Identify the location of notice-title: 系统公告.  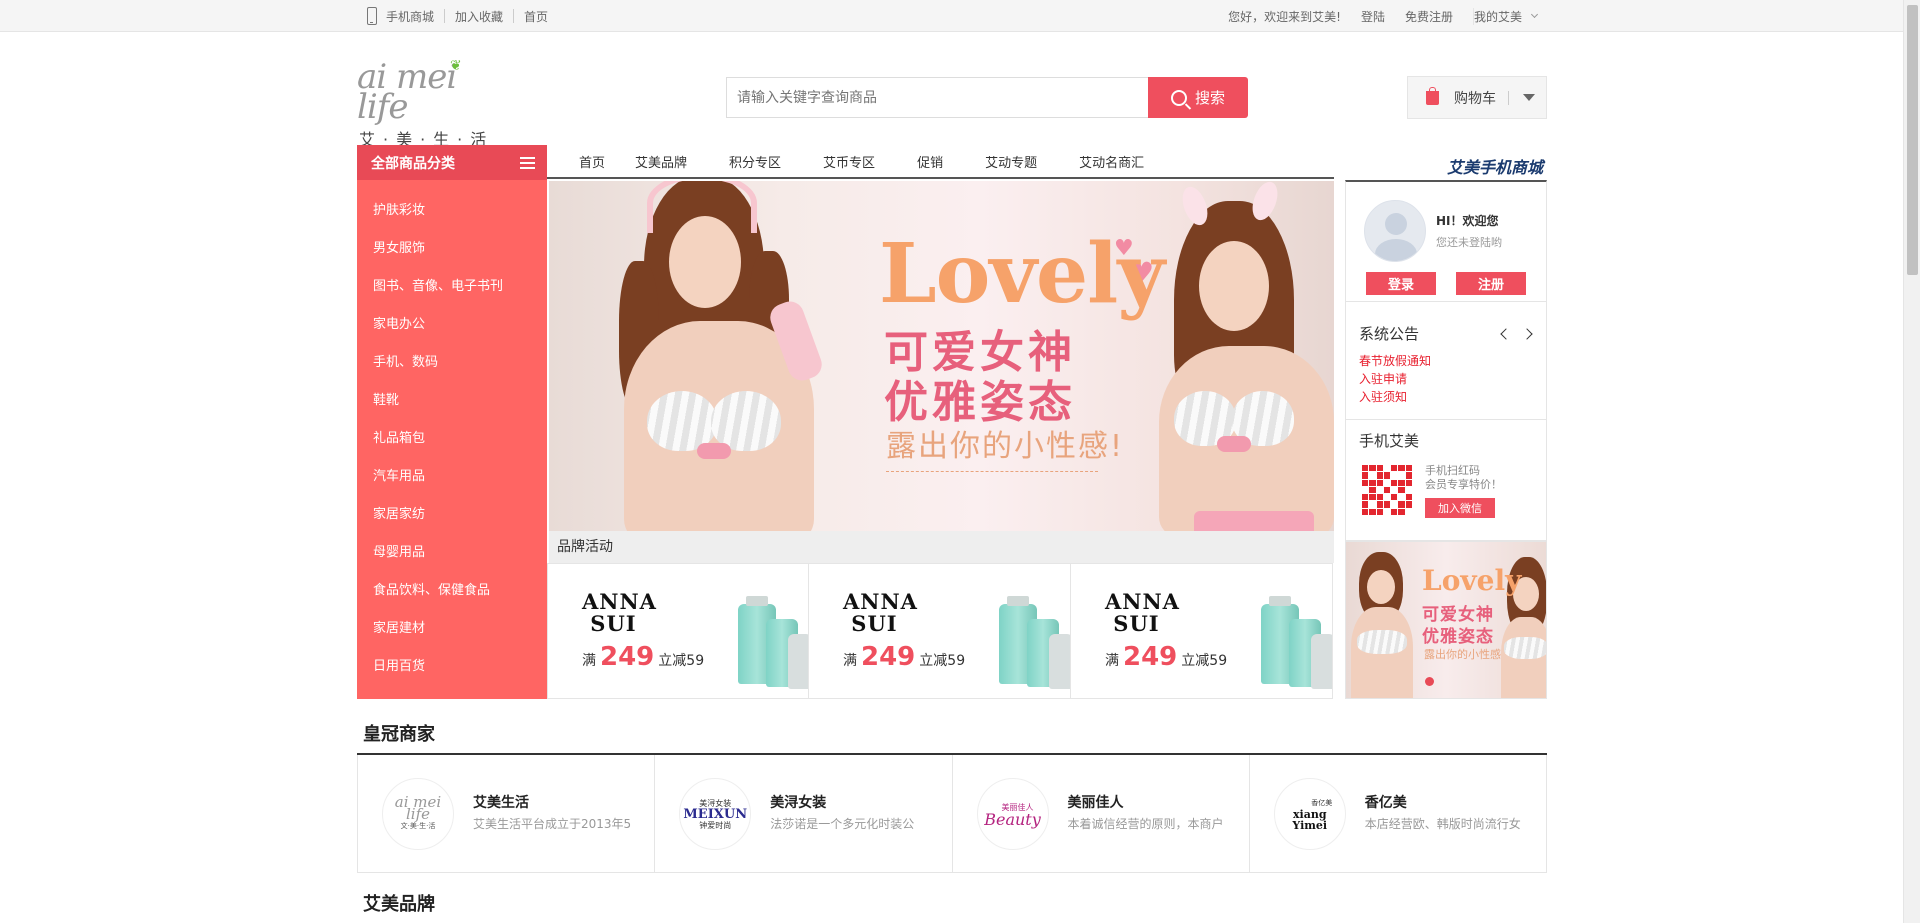
(1389, 334).